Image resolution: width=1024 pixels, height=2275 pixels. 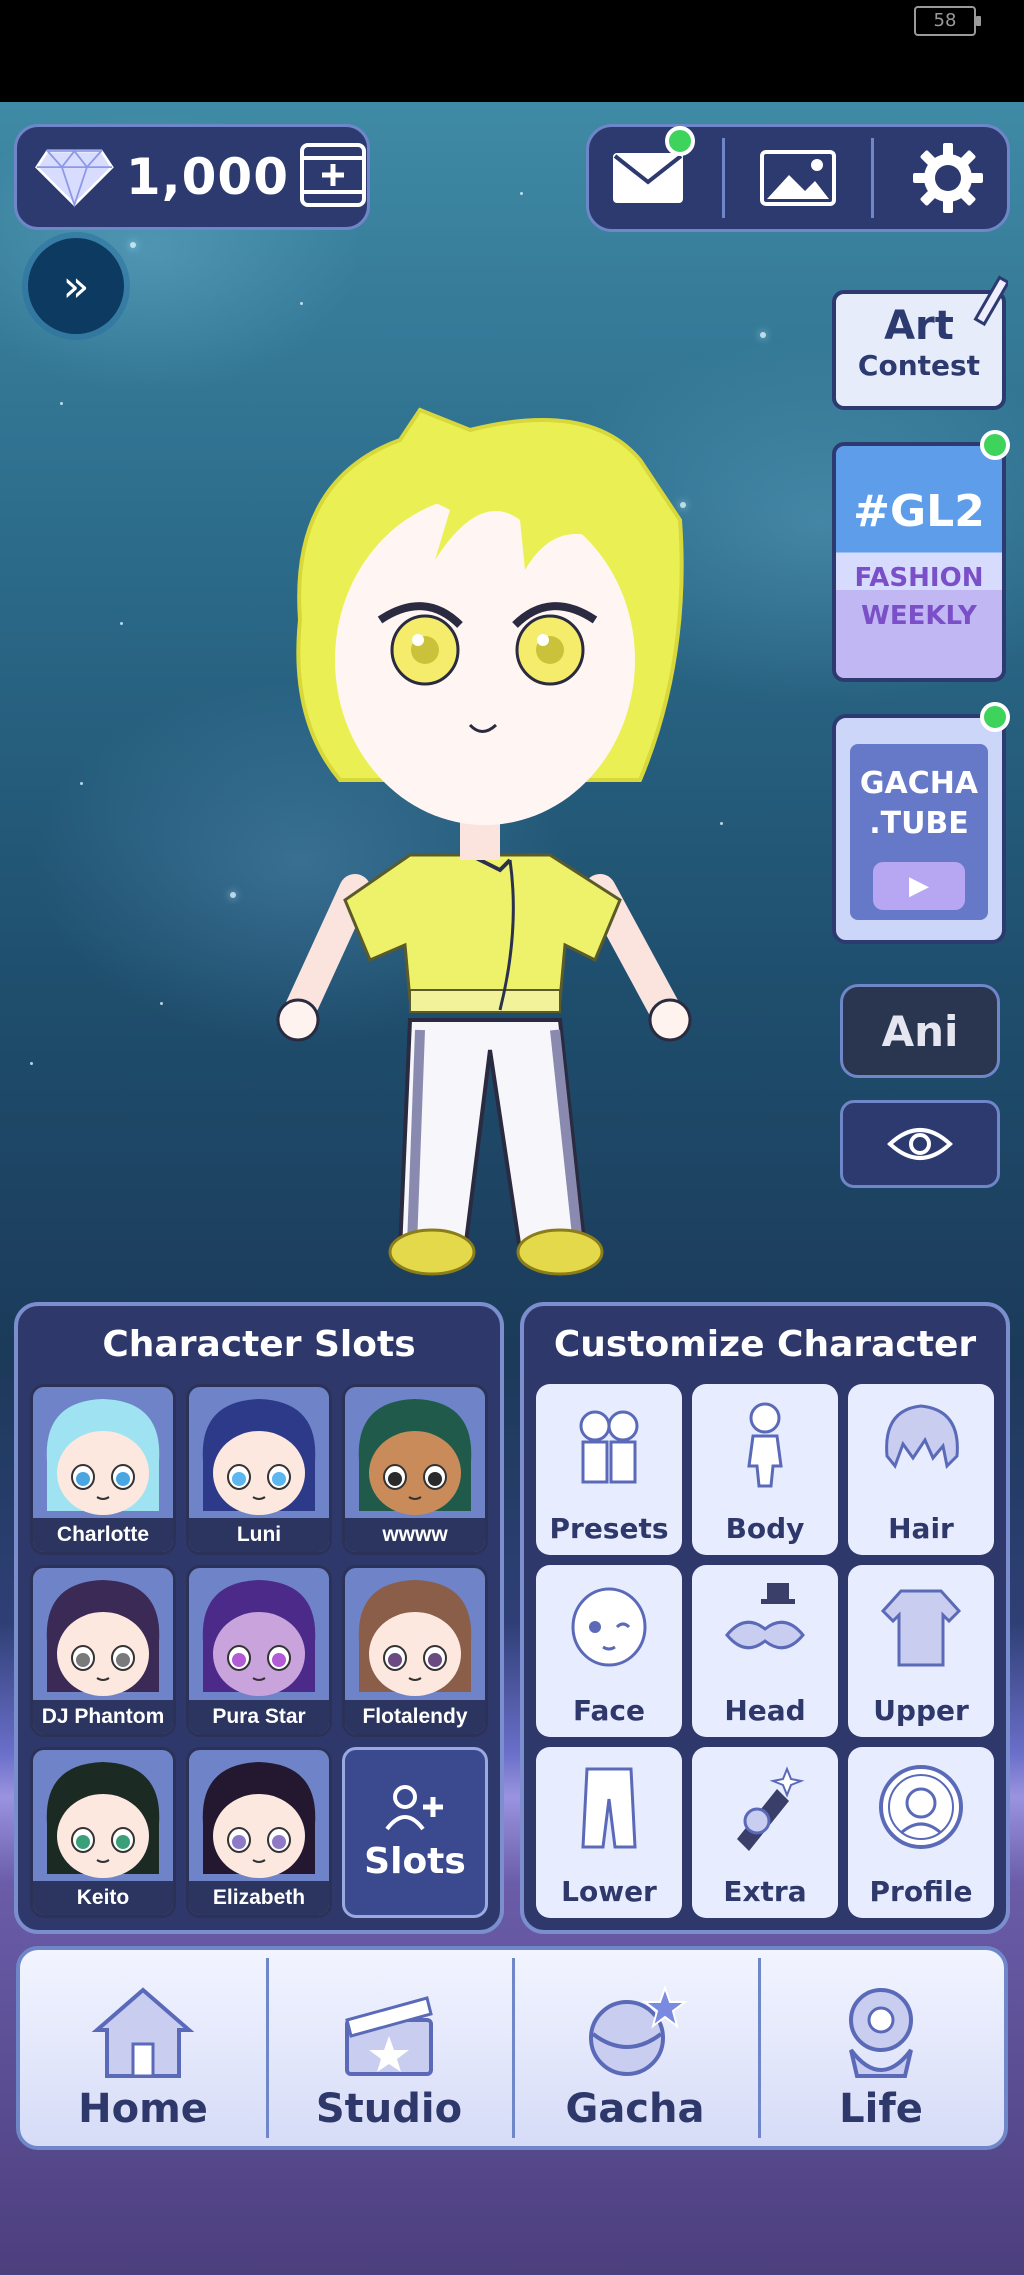 I want to click on nav-life: Life, so click(x=881, y=2048).